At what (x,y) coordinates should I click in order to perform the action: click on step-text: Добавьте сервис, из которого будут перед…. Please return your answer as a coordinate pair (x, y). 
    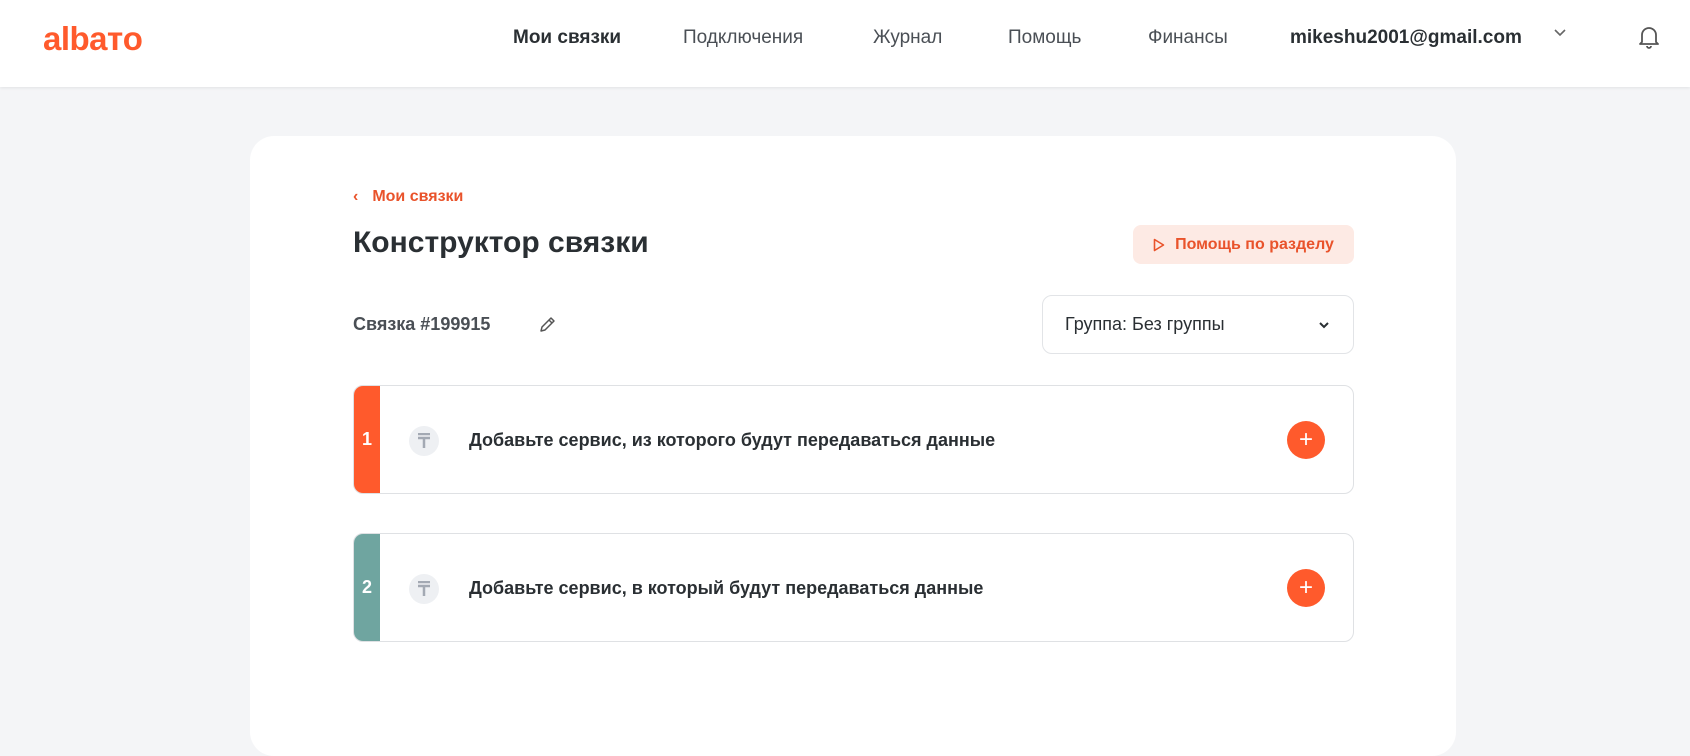
    Looking at the image, I should click on (732, 440).